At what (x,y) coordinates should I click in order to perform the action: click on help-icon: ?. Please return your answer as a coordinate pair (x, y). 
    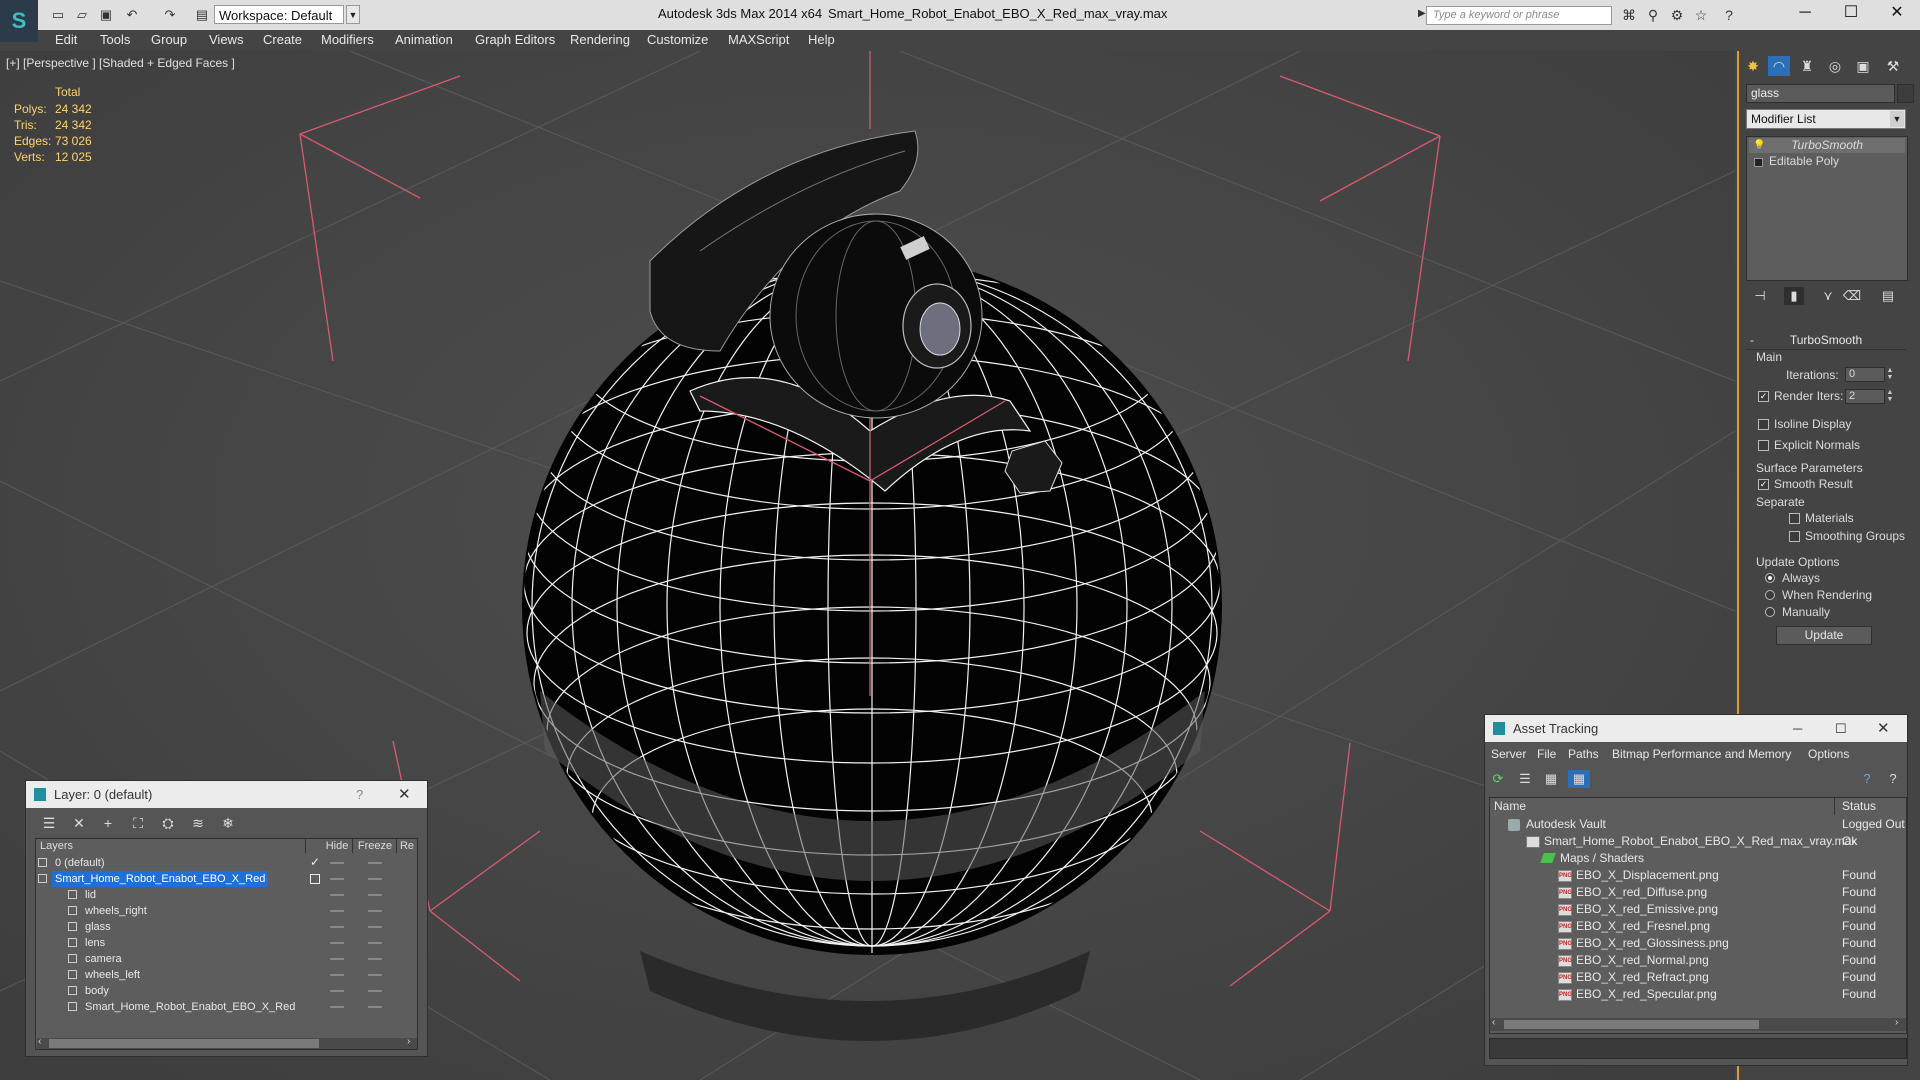
    Looking at the image, I should click on (1729, 15).